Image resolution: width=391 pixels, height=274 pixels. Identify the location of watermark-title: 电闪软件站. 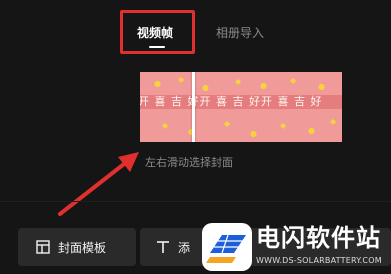
(318, 238).